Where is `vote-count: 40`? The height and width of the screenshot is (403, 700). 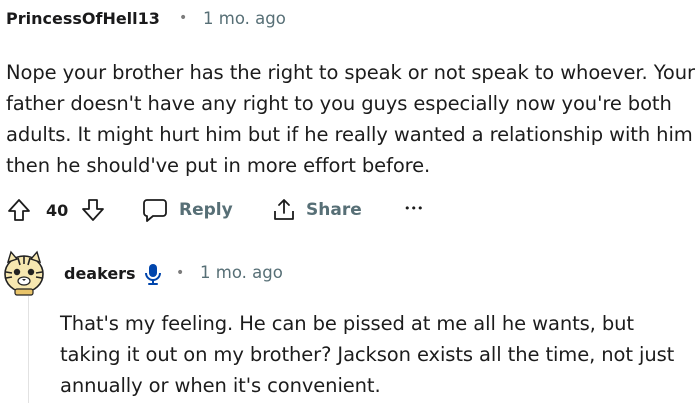 vote-count: 40 is located at coordinates (57, 210).